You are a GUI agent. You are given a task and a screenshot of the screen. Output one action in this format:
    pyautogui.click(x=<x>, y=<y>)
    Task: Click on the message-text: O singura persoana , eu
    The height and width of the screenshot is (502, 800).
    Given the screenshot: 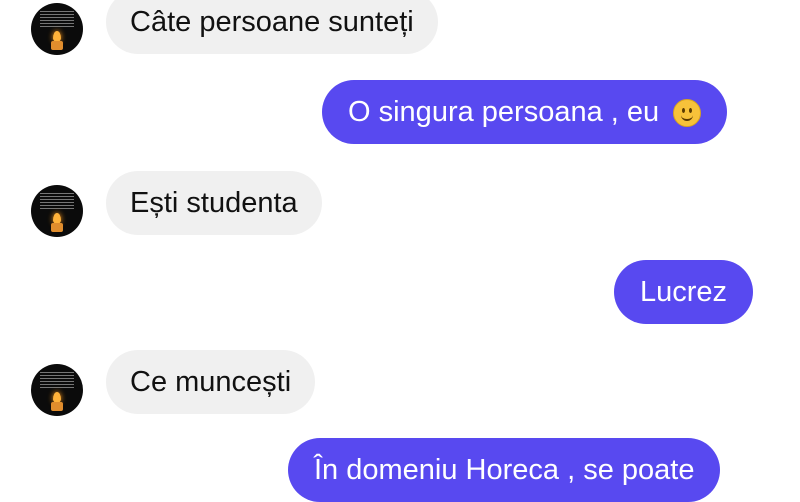 What is the action you would take?
    pyautogui.click(x=504, y=112)
    